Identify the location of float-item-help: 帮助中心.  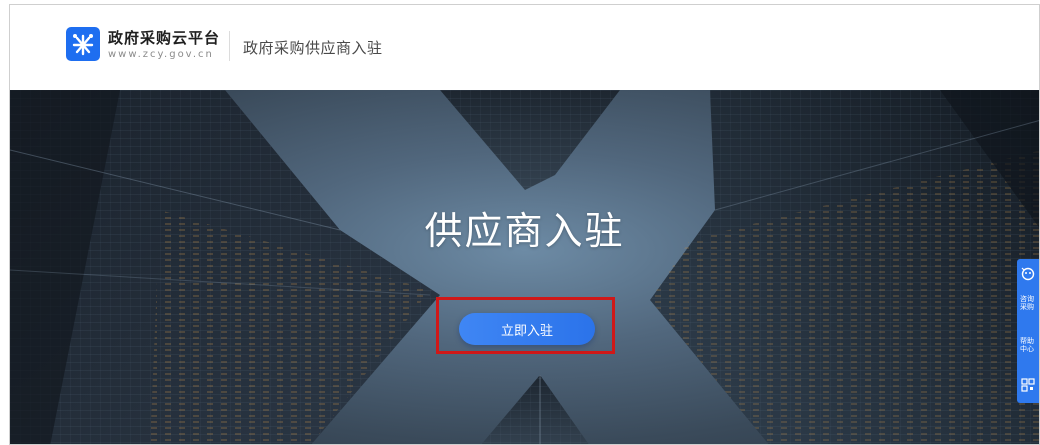
(1028, 345).